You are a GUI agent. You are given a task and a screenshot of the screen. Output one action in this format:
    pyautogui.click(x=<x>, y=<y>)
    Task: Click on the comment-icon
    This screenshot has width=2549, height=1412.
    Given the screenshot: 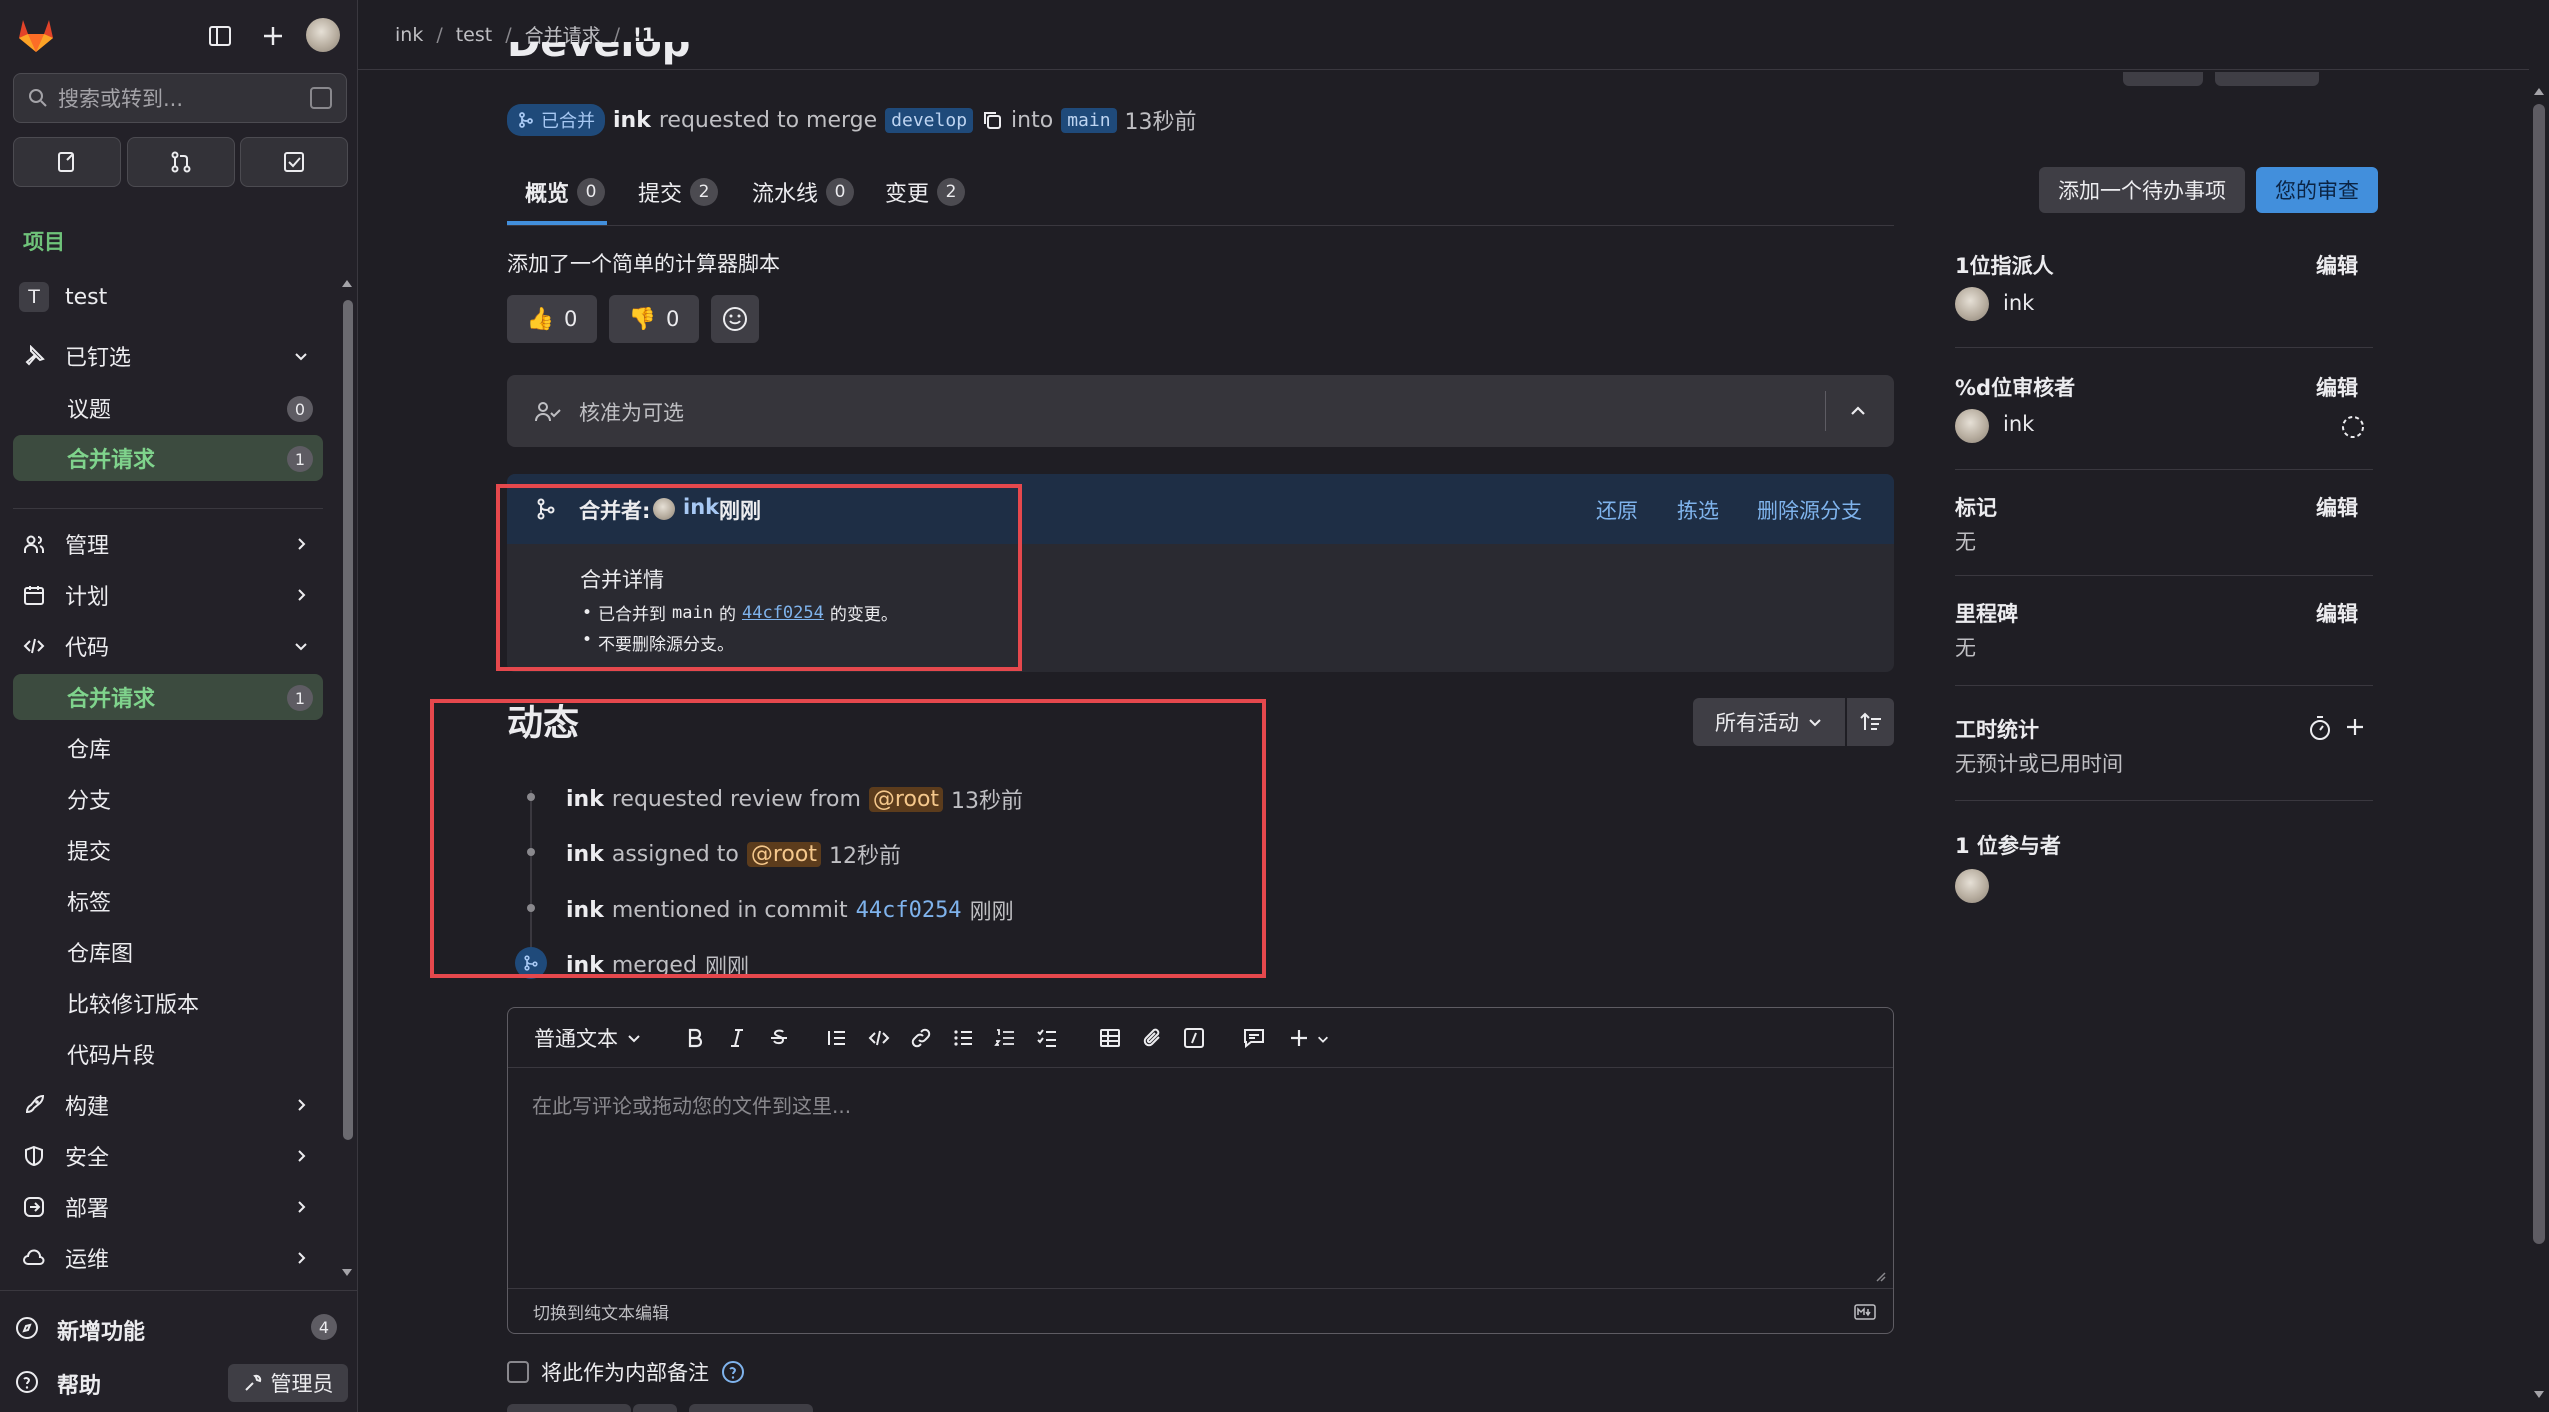 What is the action you would take?
    pyautogui.click(x=1254, y=1038)
    